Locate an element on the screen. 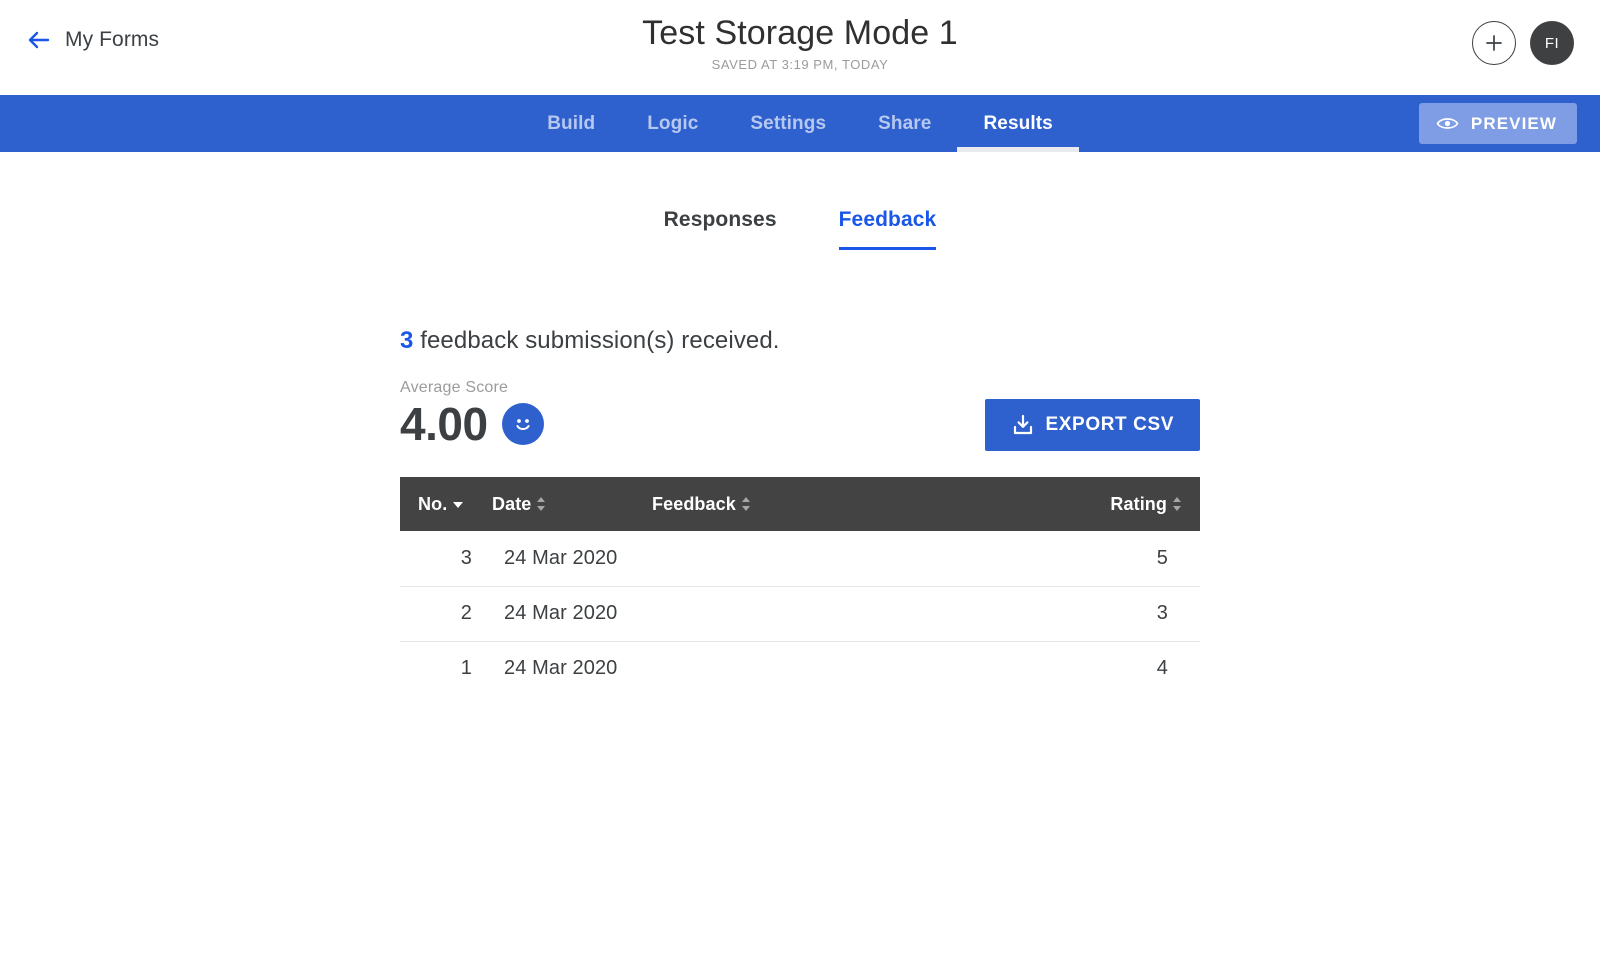 Image resolution: width=1600 pixels, height=955 pixels. tab-share-label: Share is located at coordinates (905, 123).